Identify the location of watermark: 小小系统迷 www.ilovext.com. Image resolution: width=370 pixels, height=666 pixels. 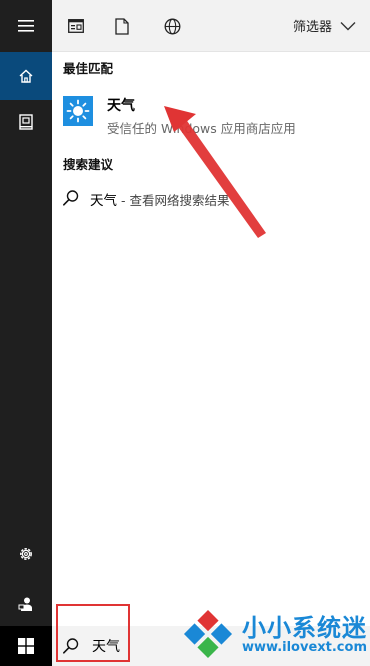
(273, 635).